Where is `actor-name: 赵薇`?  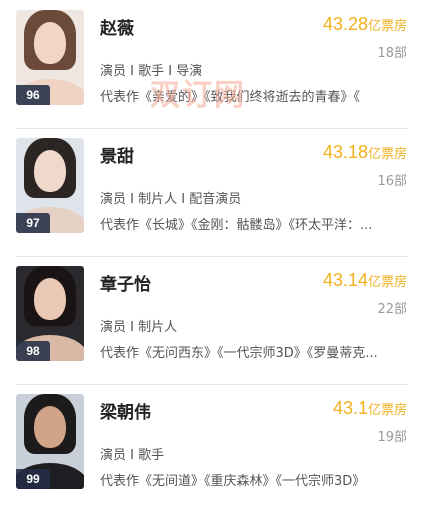 actor-name: 赵薇 is located at coordinates (117, 26).